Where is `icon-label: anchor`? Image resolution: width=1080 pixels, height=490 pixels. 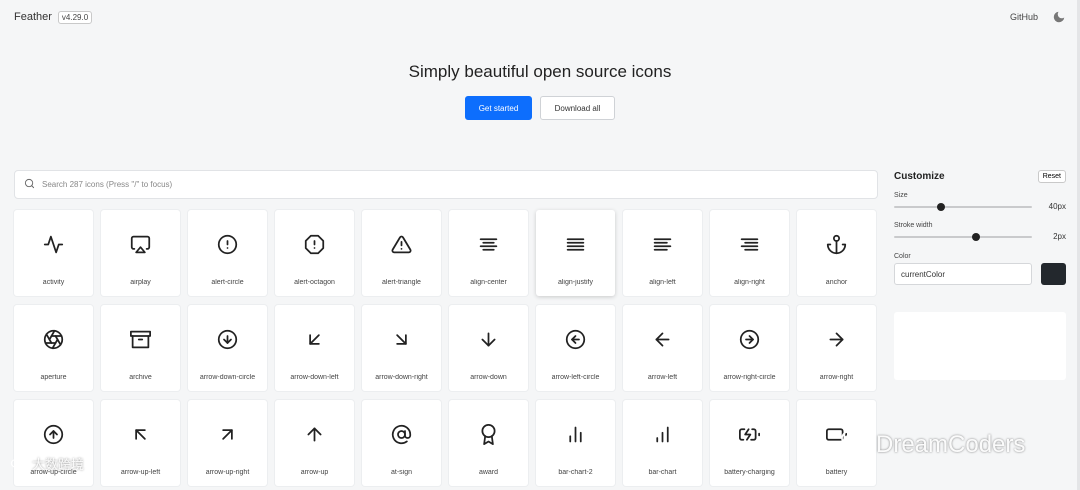
icon-label: anchor is located at coordinates (836, 282).